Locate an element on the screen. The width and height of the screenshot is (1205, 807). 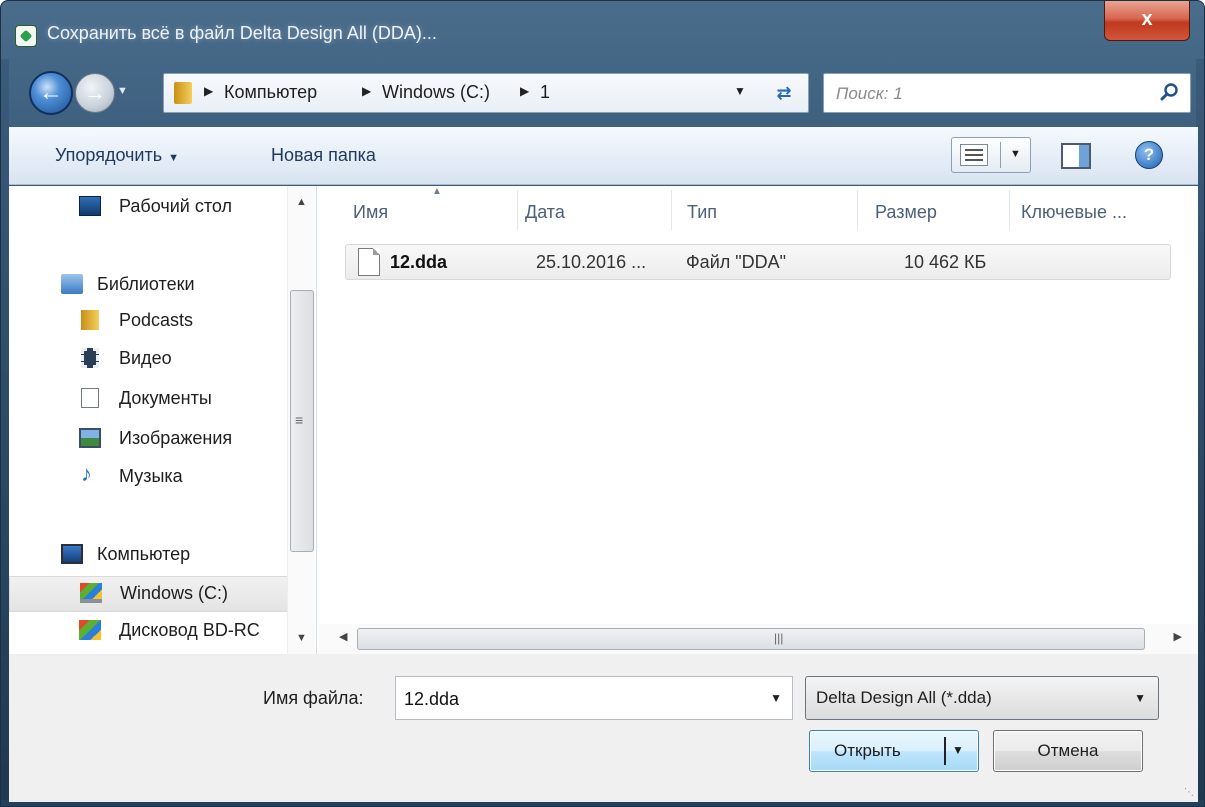
split-divider is located at coordinates (945, 751).